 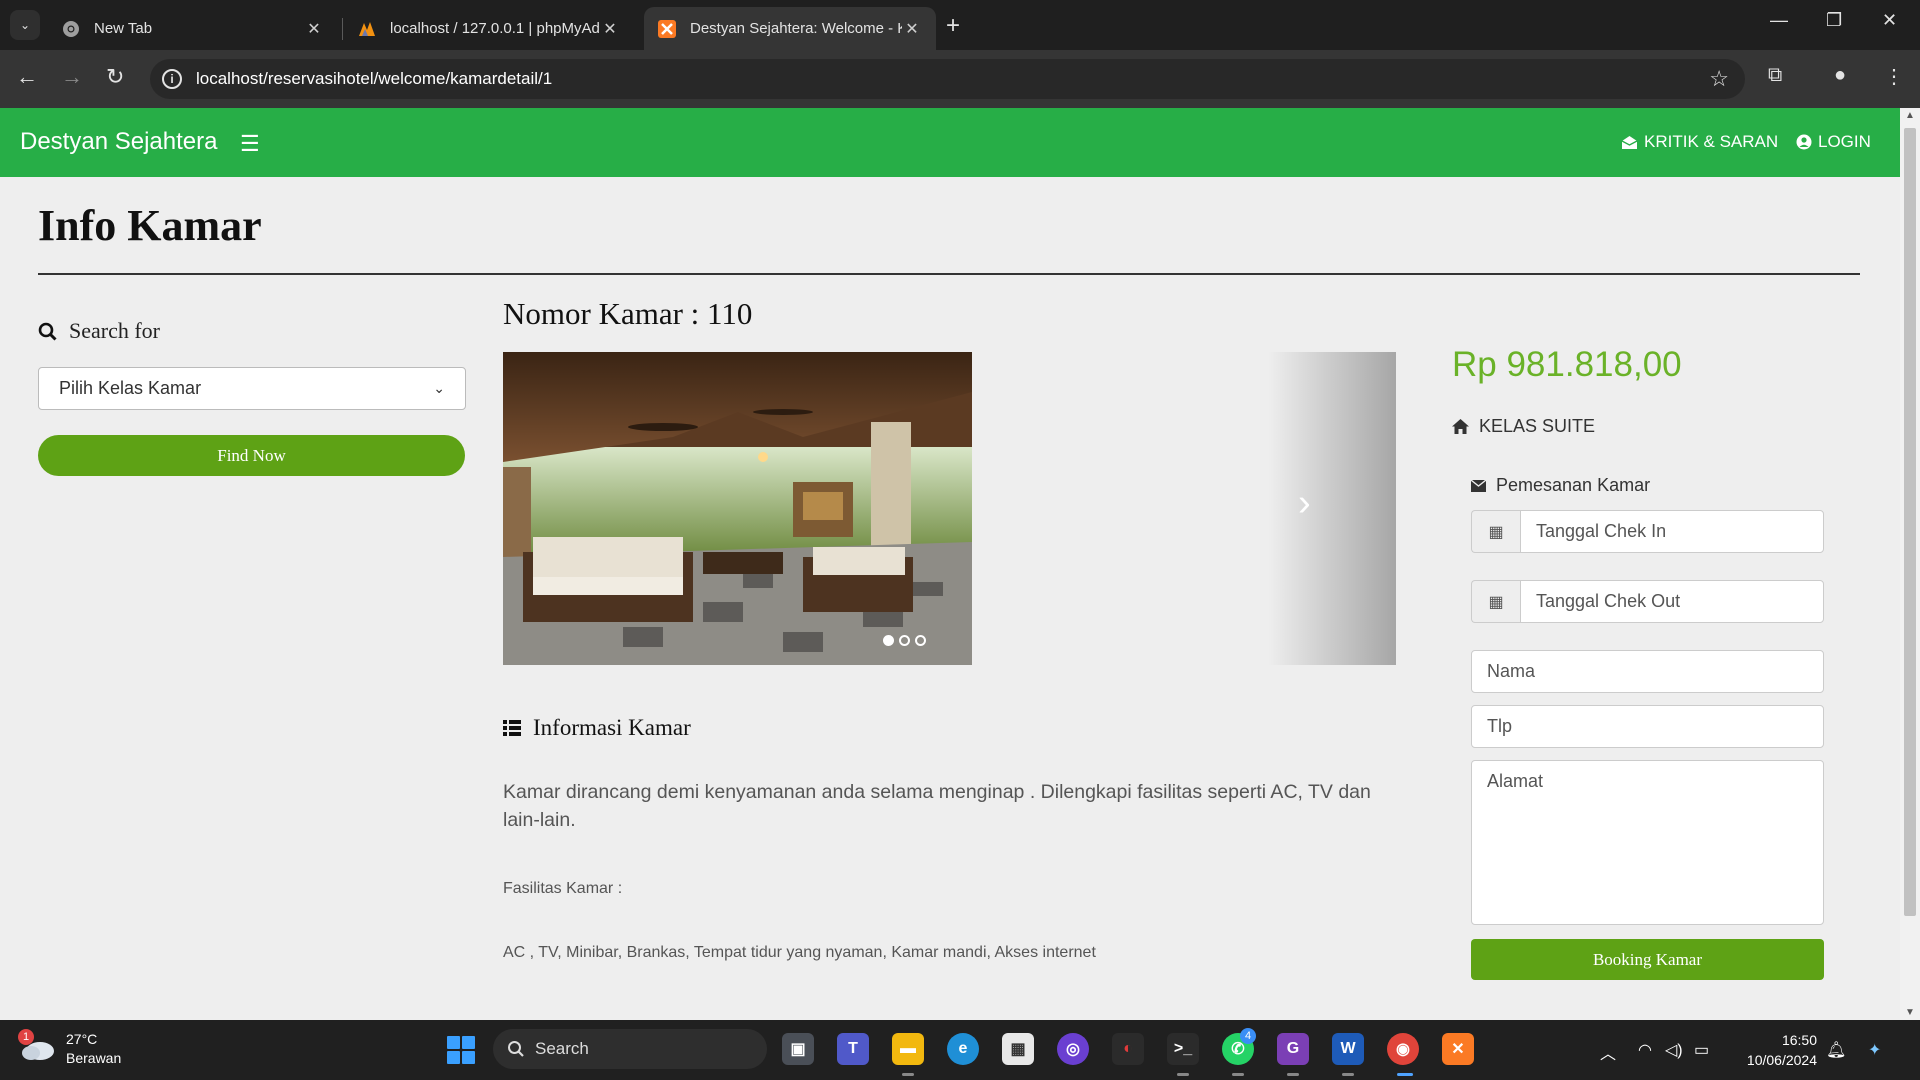 What do you see at coordinates (1128, 1049) in the screenshot?
I see `app-icon: ◐` at bounding box center [1128, 1049].